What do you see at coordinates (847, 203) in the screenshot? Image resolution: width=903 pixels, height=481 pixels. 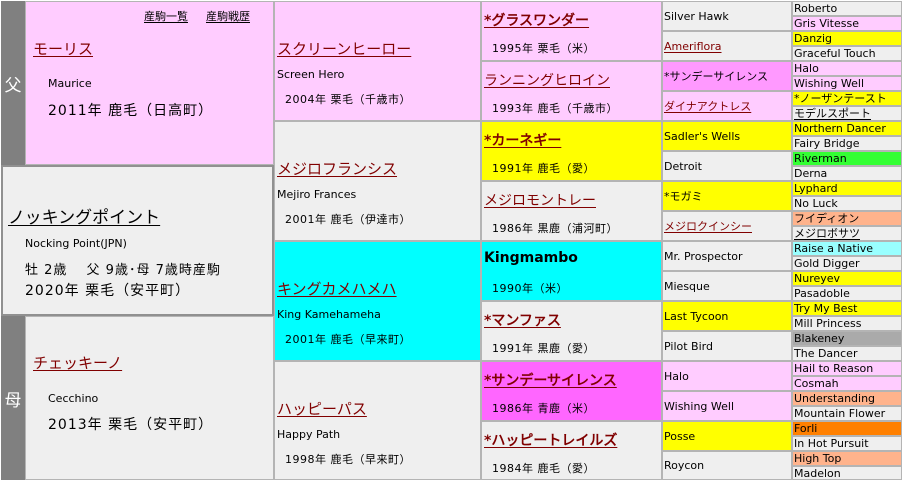 I see `gen5-cell: No Luck` at bounding box center [847, 203].